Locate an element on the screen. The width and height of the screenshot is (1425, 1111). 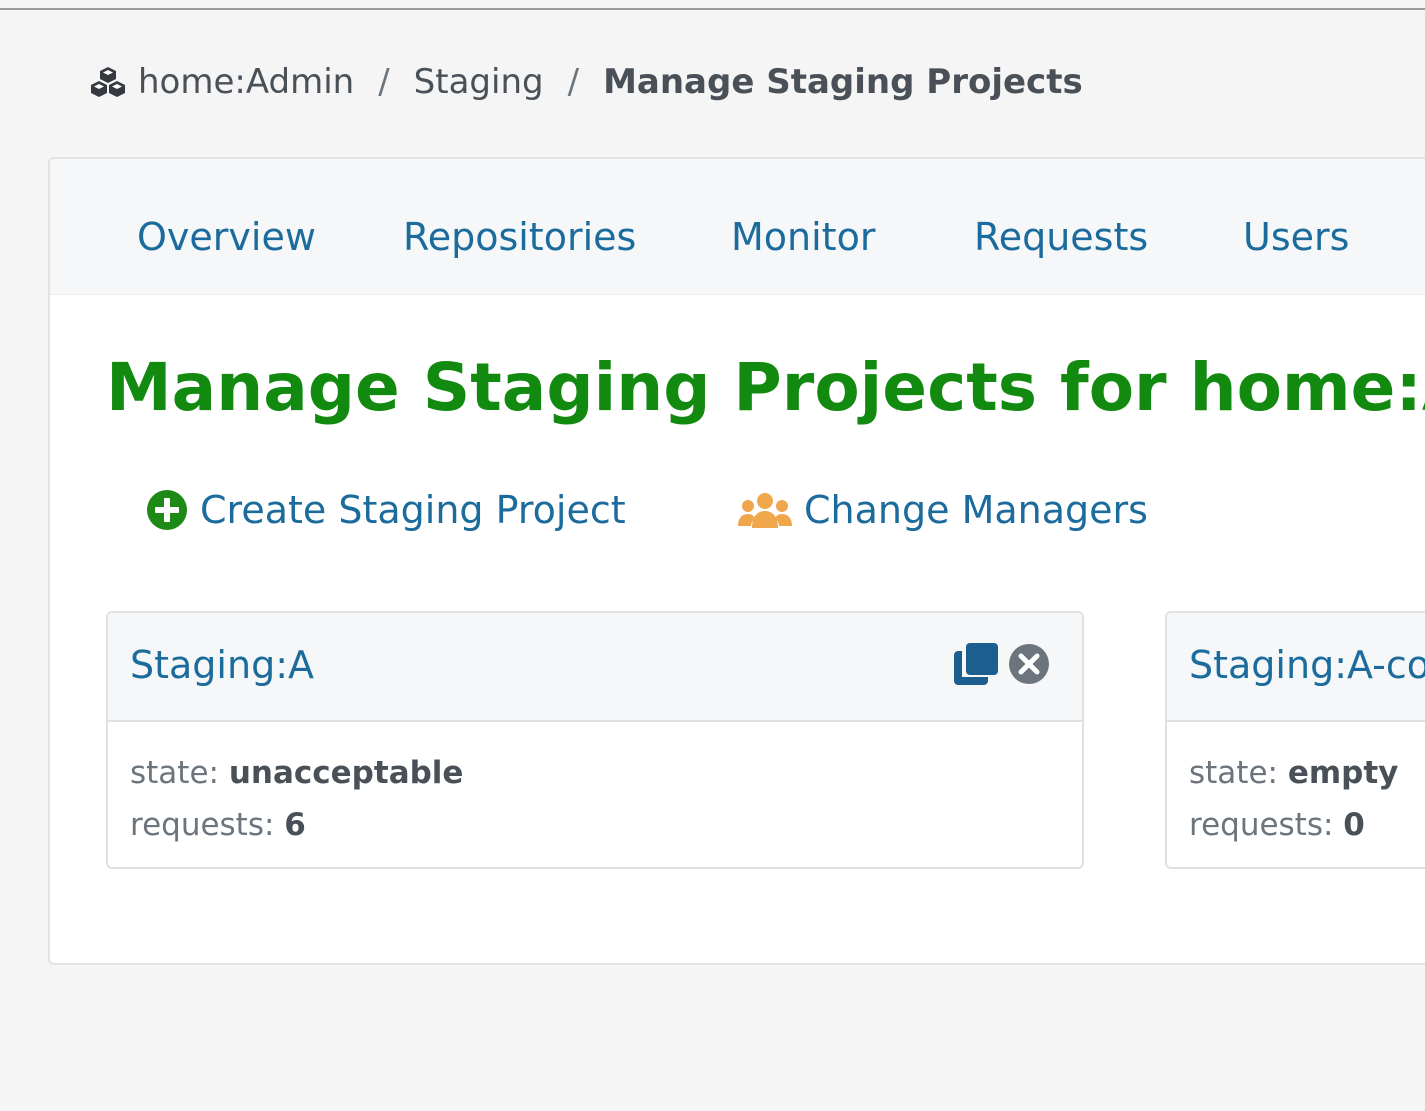
tab-monitor: Monitor is located at coordinates (803, 237).